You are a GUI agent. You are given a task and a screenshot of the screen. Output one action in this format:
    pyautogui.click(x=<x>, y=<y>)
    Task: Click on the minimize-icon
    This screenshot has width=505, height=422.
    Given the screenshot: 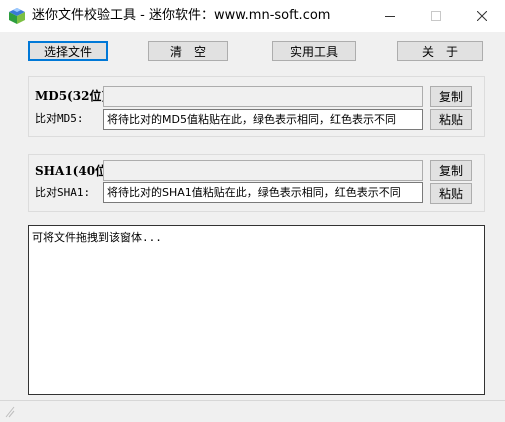 What is the action you would take?
    pyautogui.click(x=390, y=16)
    